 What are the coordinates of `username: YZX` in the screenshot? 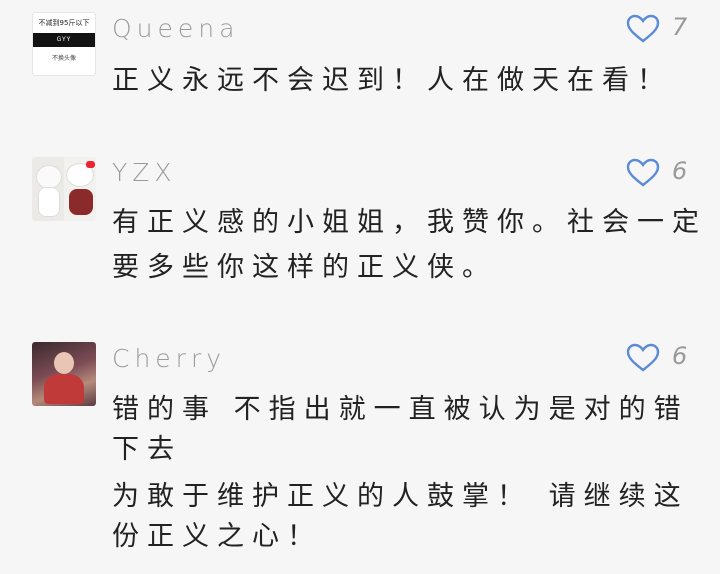 It's located at (144, 172).